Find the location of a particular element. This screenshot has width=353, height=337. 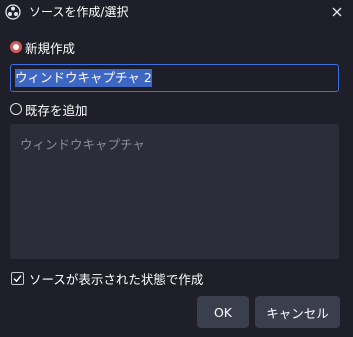

dialog-title: ソースを作成/選択 is located at coordinates (79, 12).